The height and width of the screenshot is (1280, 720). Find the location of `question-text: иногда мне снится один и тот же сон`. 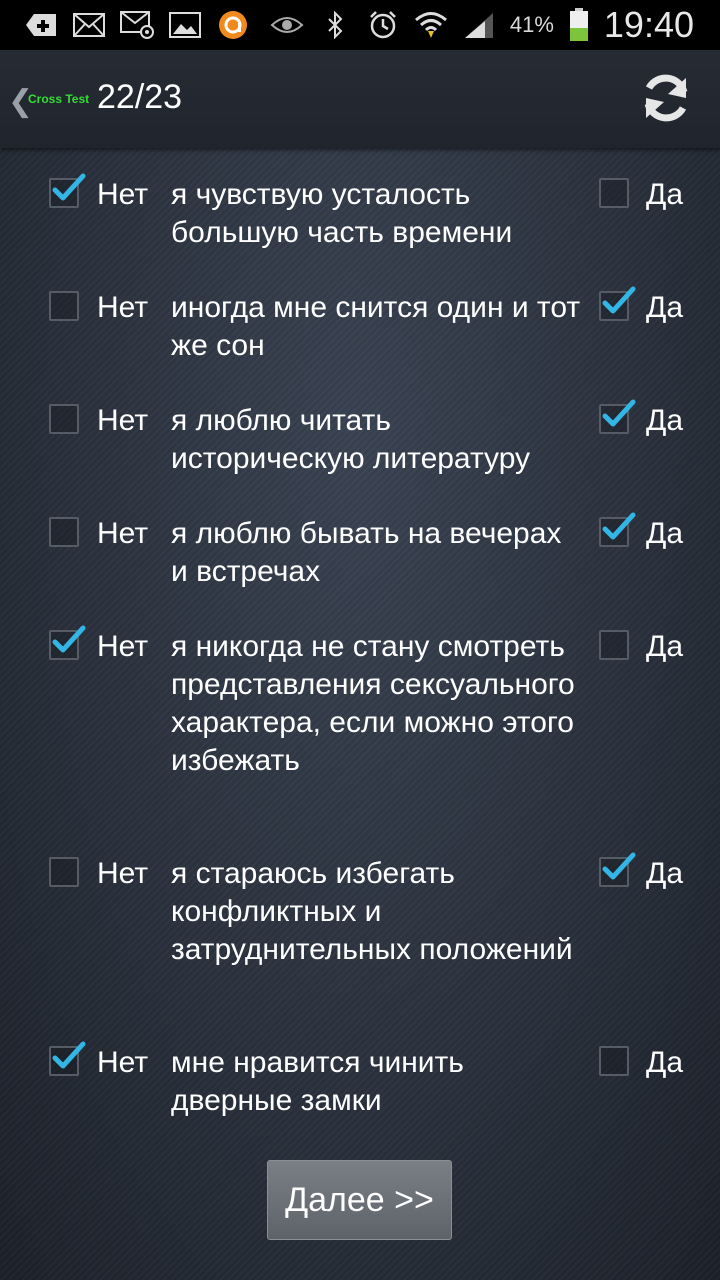

question-text: иногда мне снится один и тот же сон is located at coordinates (376, 326).